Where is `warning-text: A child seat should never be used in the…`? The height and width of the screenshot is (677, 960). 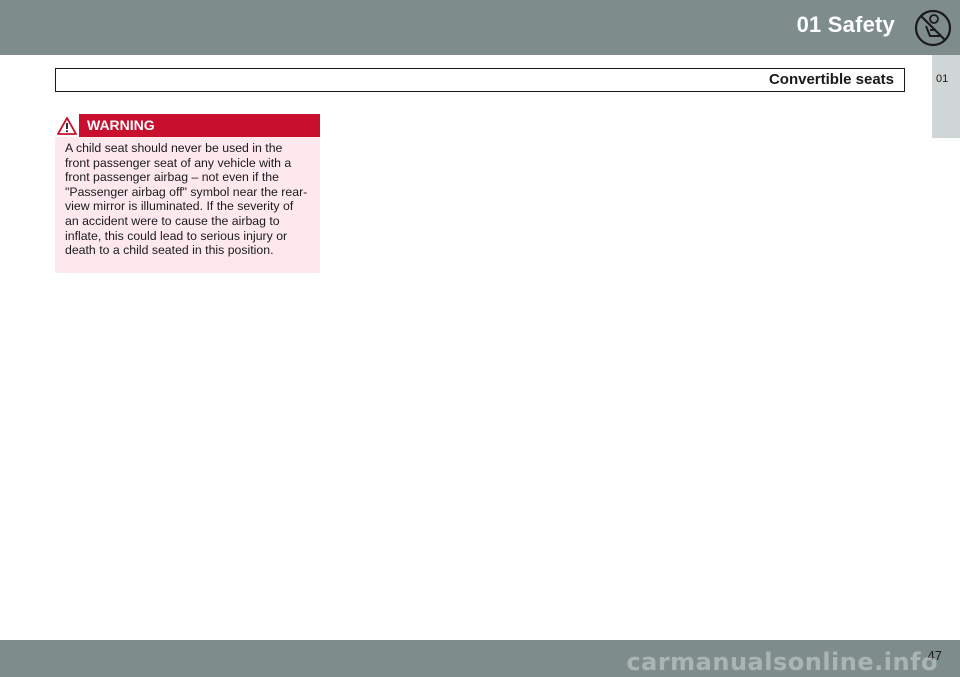 warning-text: A child seat should never be used in the… is located at coordinates (186, 199).